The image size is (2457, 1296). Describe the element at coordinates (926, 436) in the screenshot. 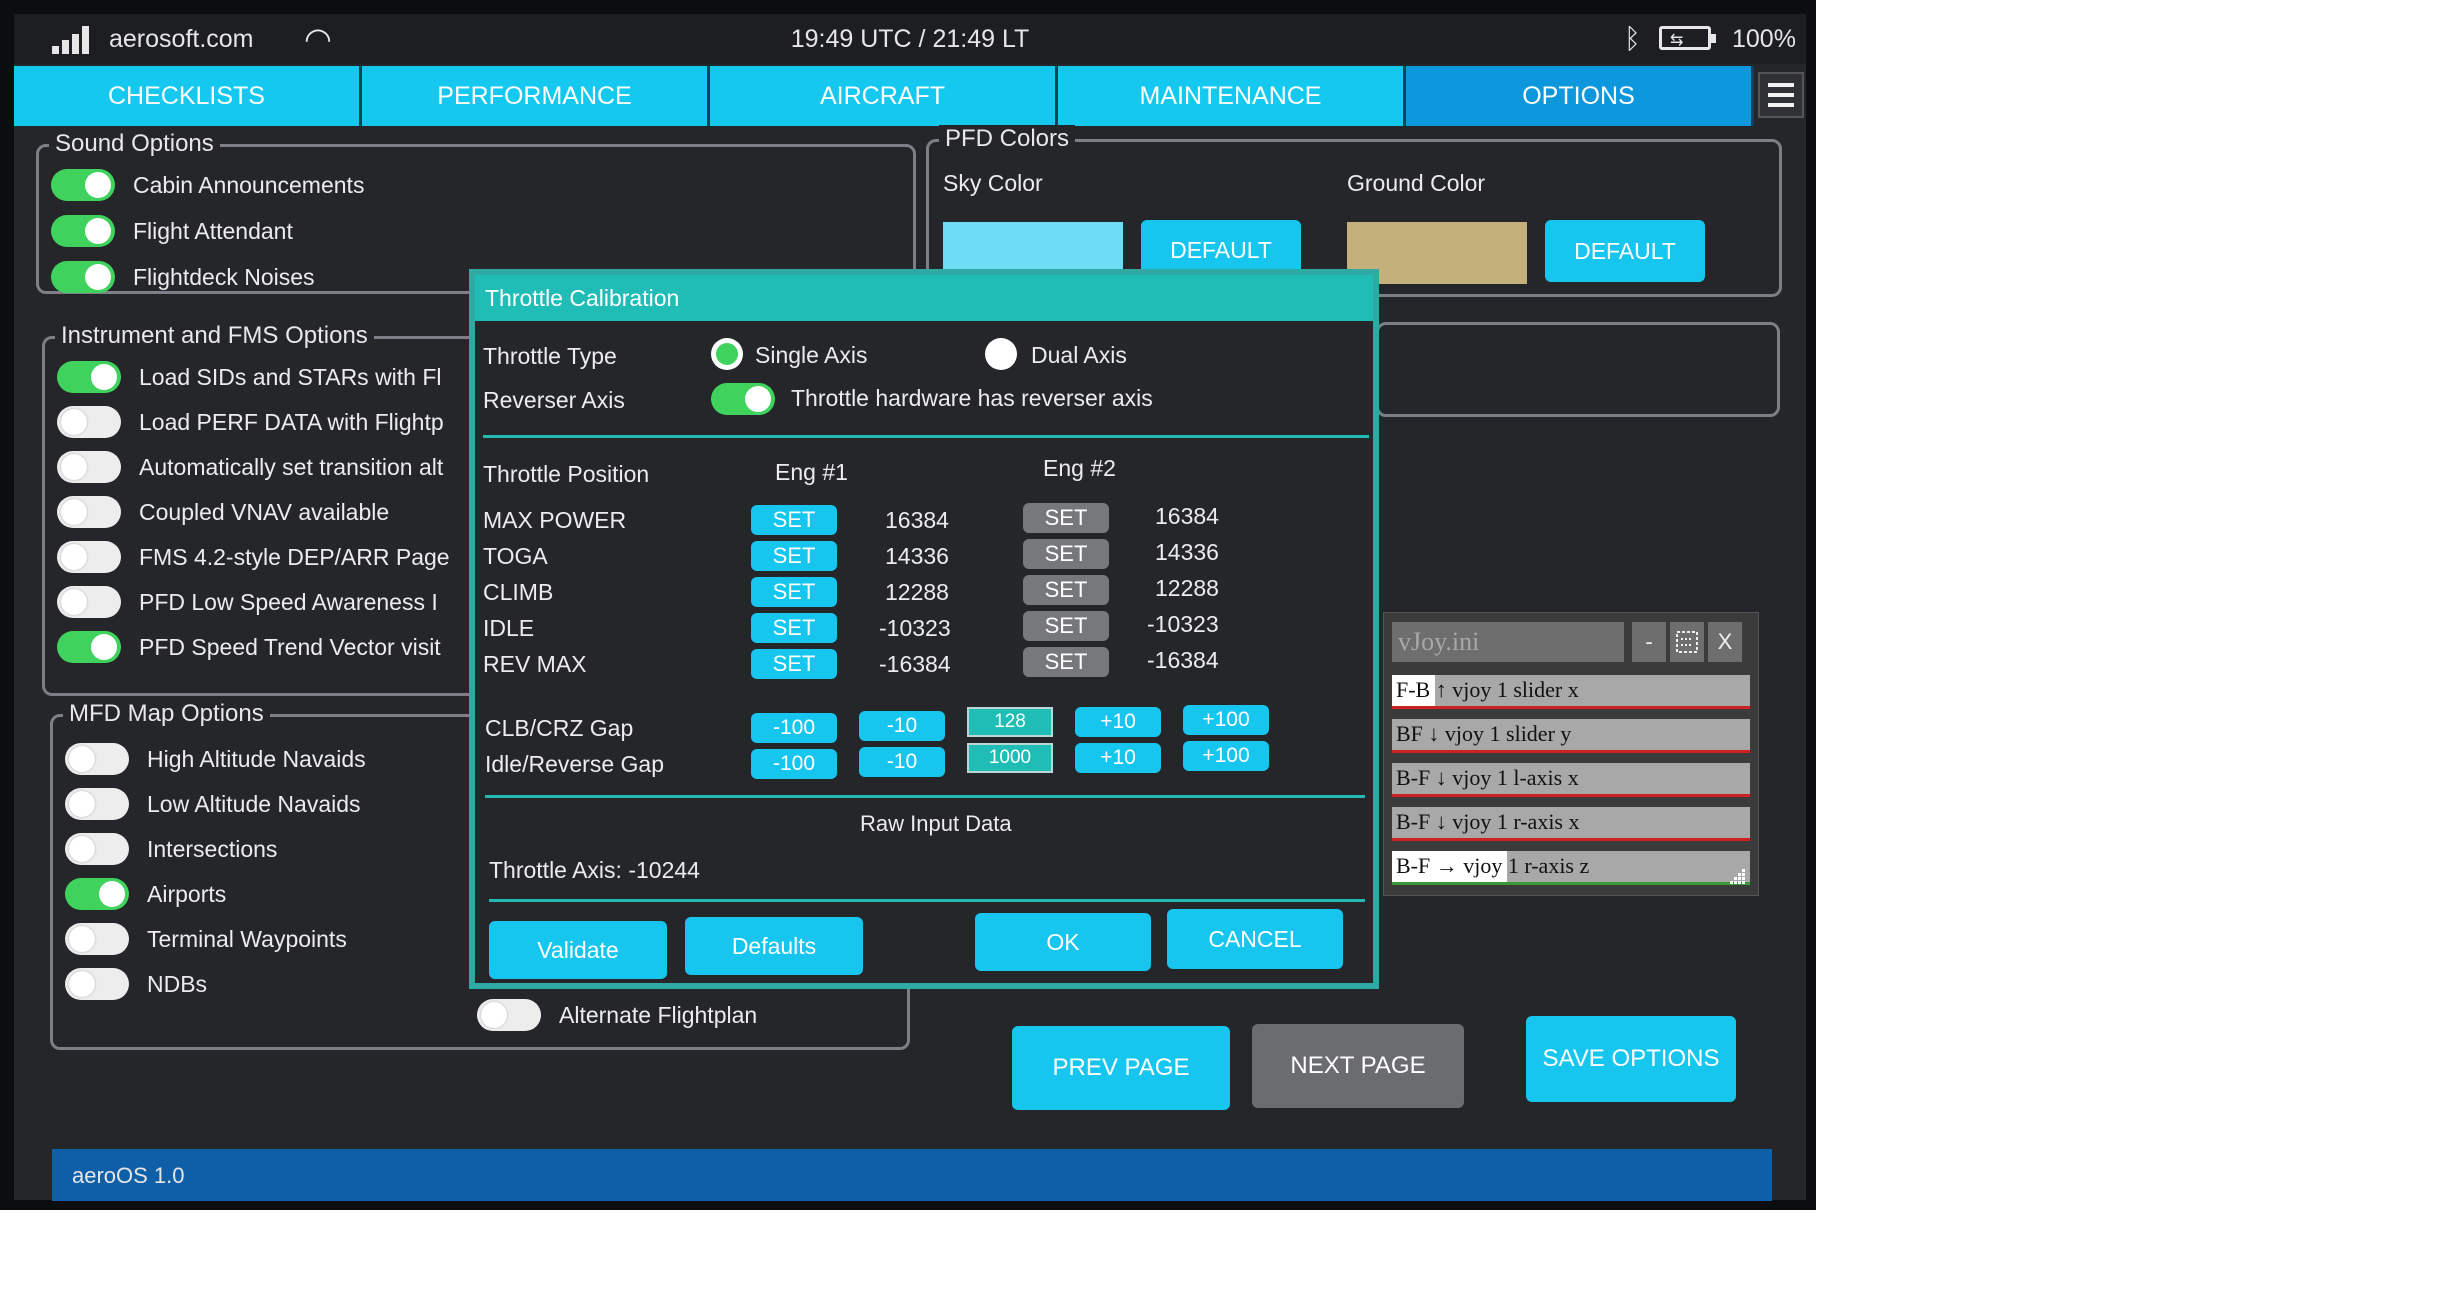

I see `divider` at that location.